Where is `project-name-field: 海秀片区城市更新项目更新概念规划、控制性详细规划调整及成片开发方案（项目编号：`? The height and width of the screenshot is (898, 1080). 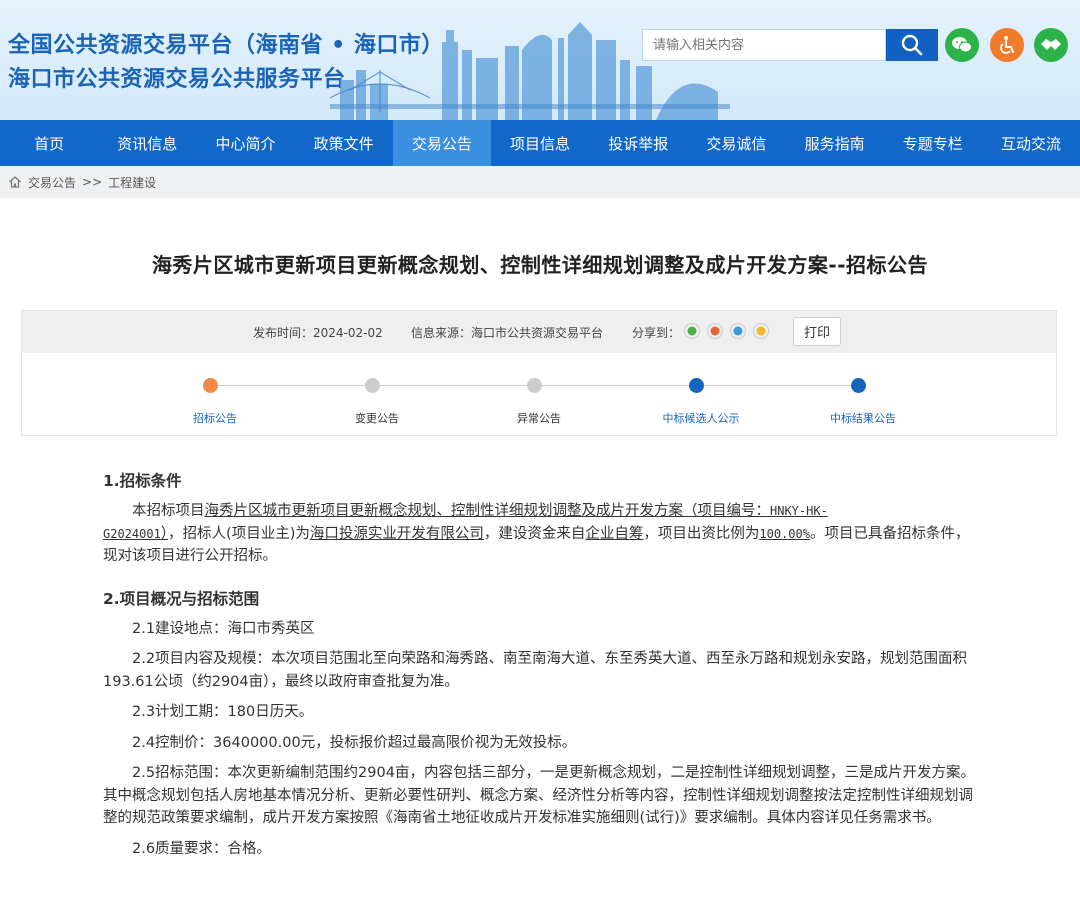
project-name-field: 海秀片区城市更新项目更新概念规划、控制性详细规划调整及成片开发方案（项目编号： is located at coordinates (487, 511).